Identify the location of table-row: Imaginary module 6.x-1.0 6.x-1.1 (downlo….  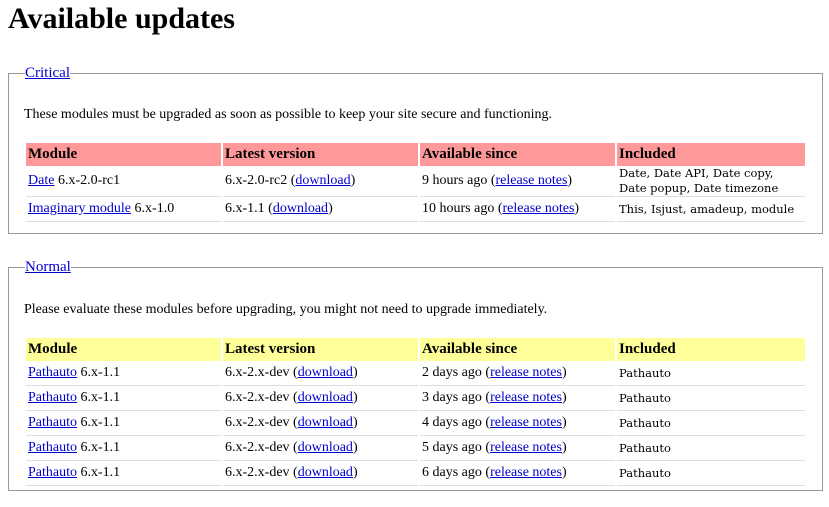
(415, 209).